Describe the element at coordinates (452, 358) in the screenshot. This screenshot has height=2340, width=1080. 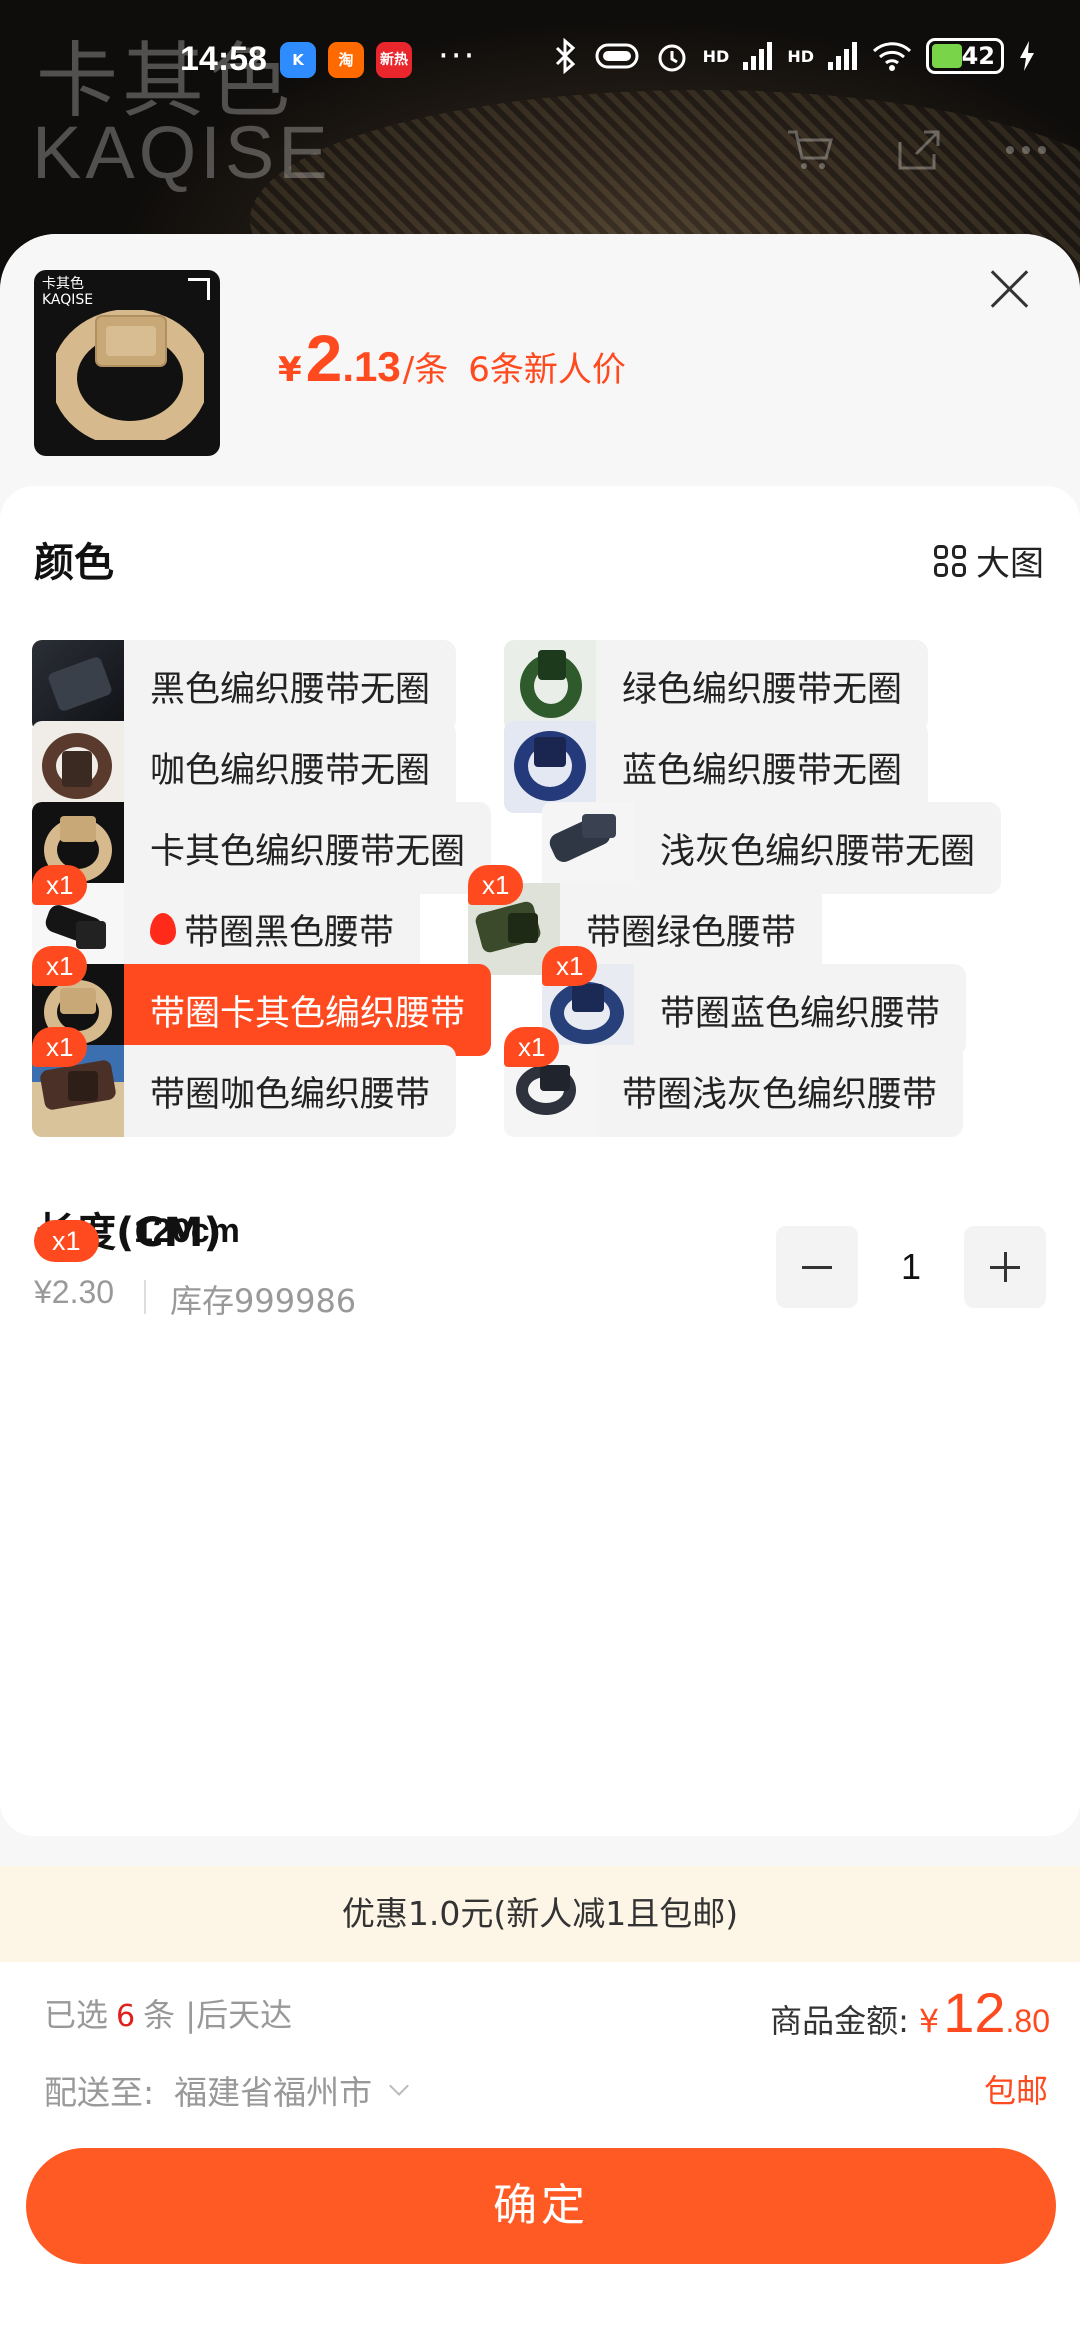
I see `price-display: ¥ 2 .13 /条 6条新人价` at that location.